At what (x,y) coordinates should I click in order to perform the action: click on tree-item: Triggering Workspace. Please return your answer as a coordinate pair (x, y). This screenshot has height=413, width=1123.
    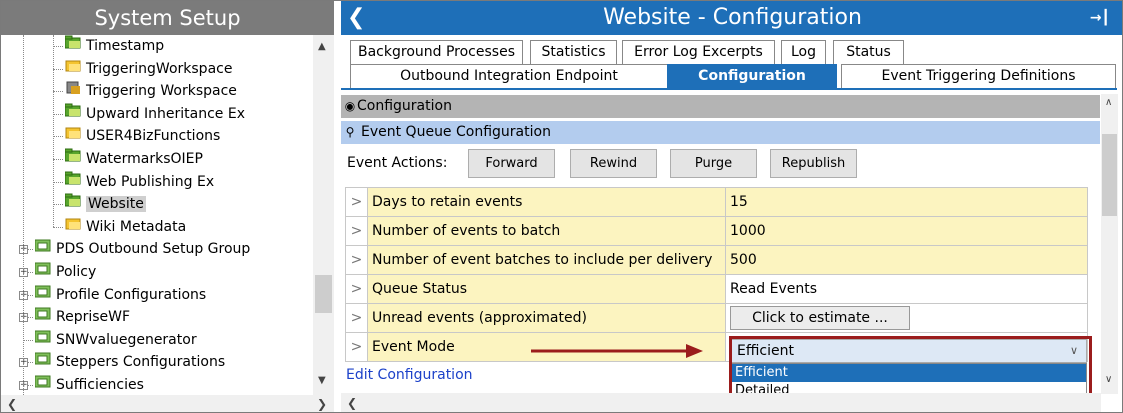
    Looking at the image, I should click on (151, 91).